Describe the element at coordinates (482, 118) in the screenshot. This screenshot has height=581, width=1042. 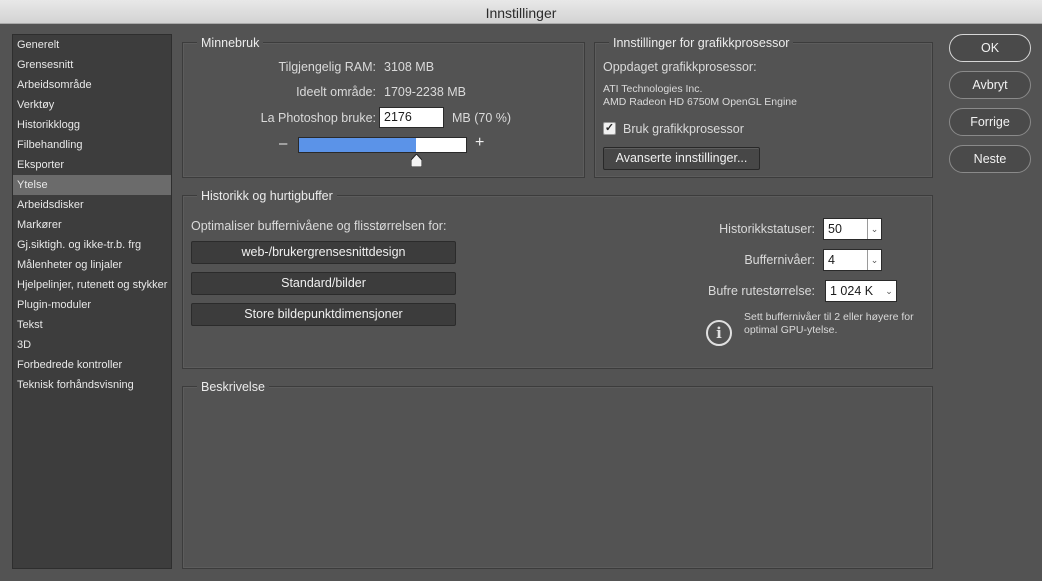
I see `memory-unit-percent: MB (70 %)` at that location.